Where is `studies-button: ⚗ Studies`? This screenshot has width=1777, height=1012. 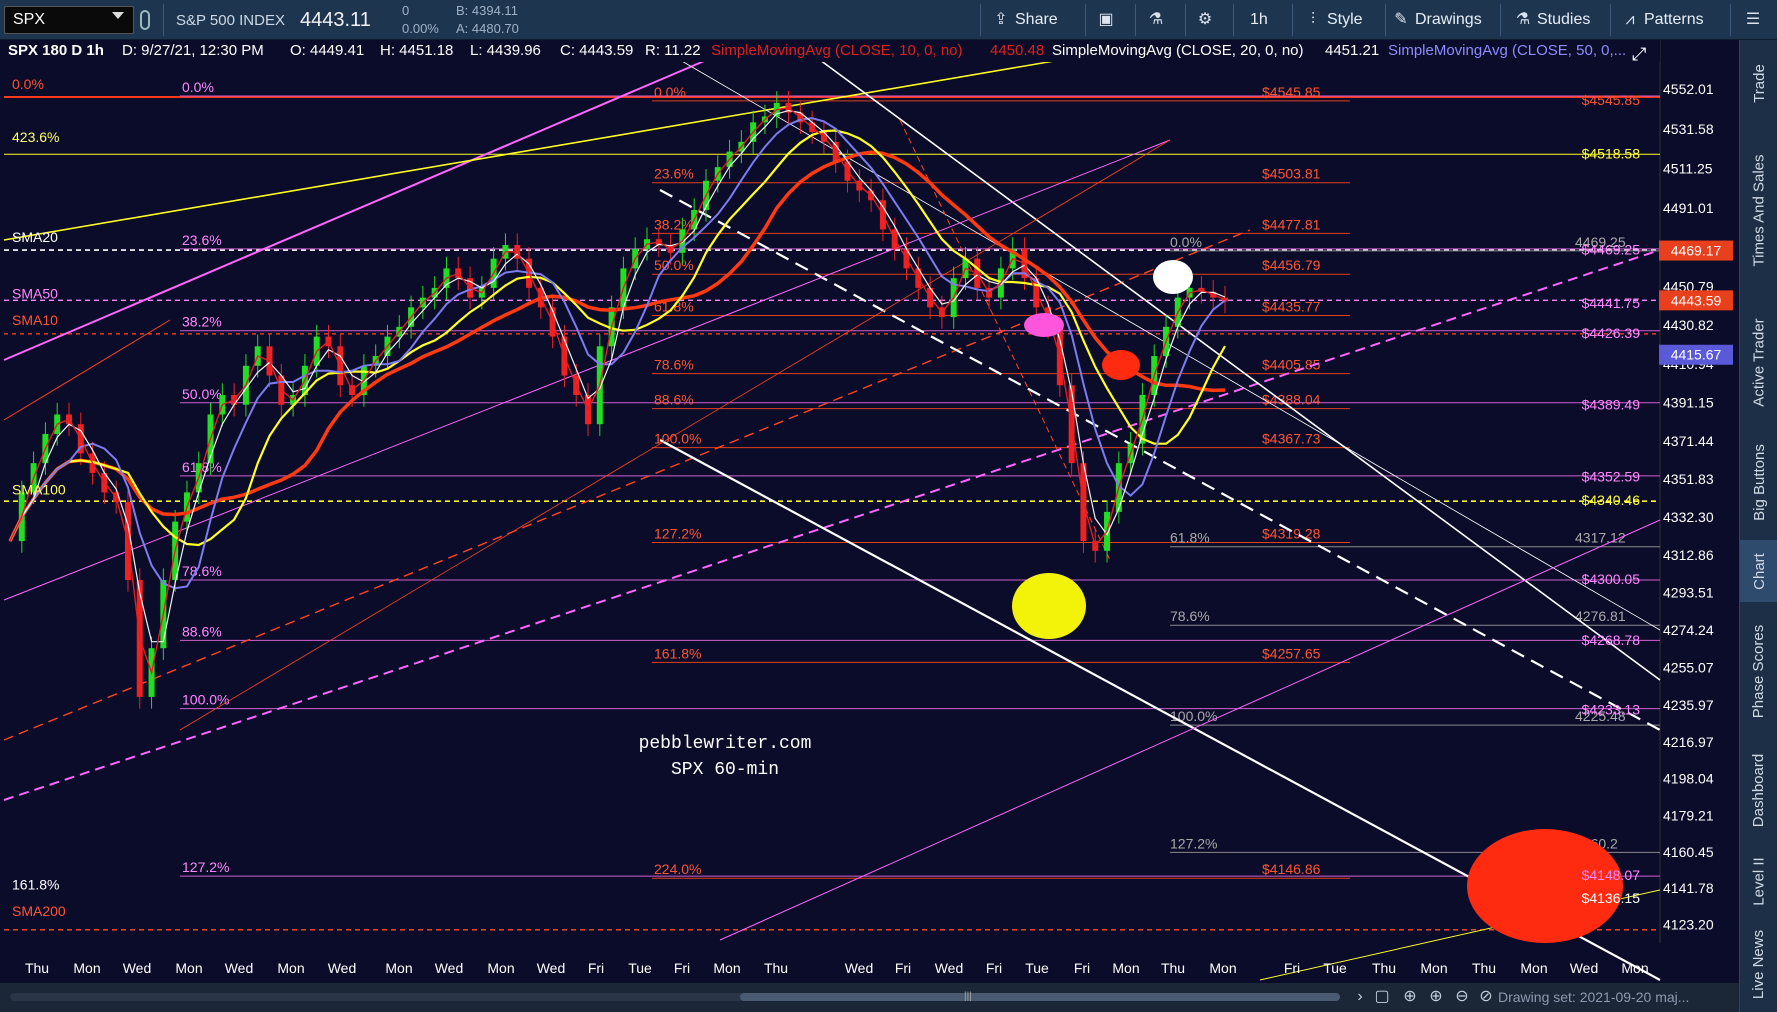
studies-button: ⚗ Studies is located at coordinates (1553, 20).